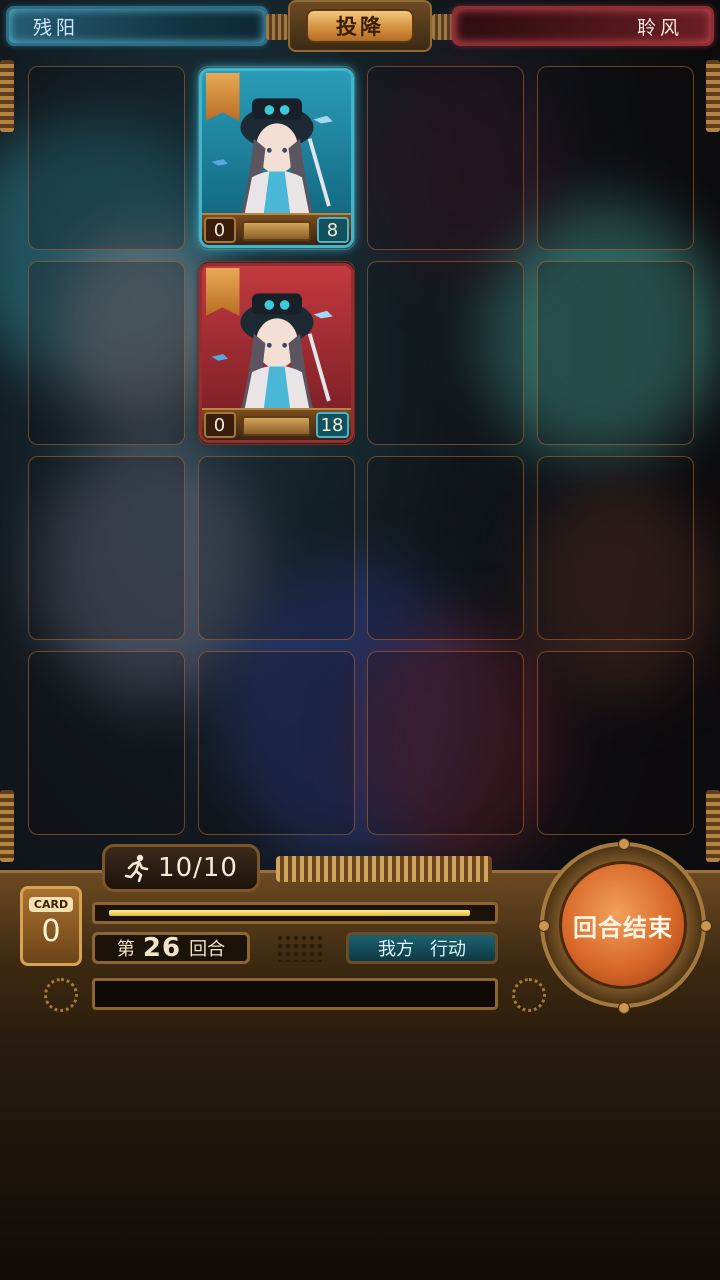  Describe the element at coordinates (583, 26) in the screenshot. I see `opponent-name-plate: 聆风` at that location.